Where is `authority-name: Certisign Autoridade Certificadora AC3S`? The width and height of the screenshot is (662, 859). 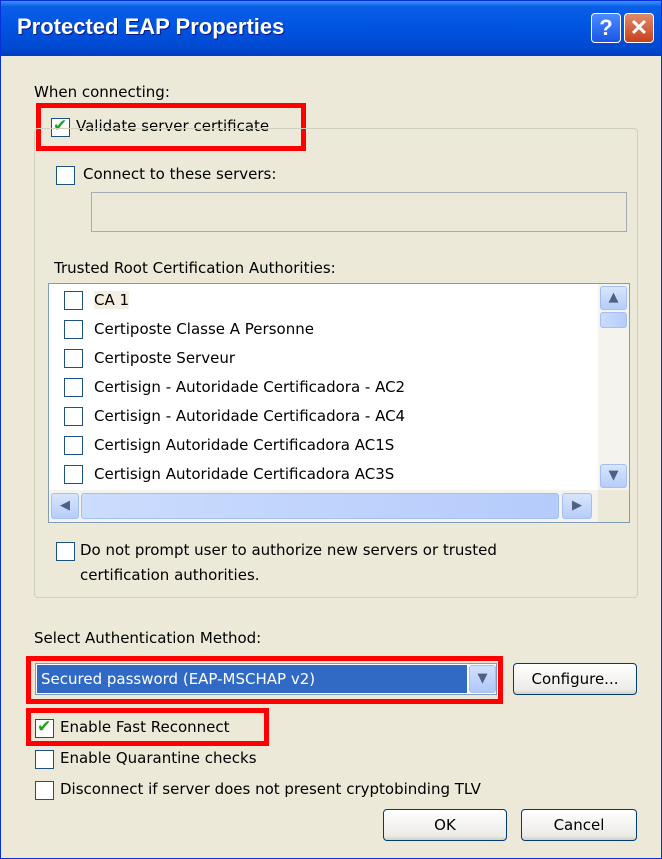
authority-name: Certisign Autoridade Certificadora AC3S is located at coordinates (244, 474).